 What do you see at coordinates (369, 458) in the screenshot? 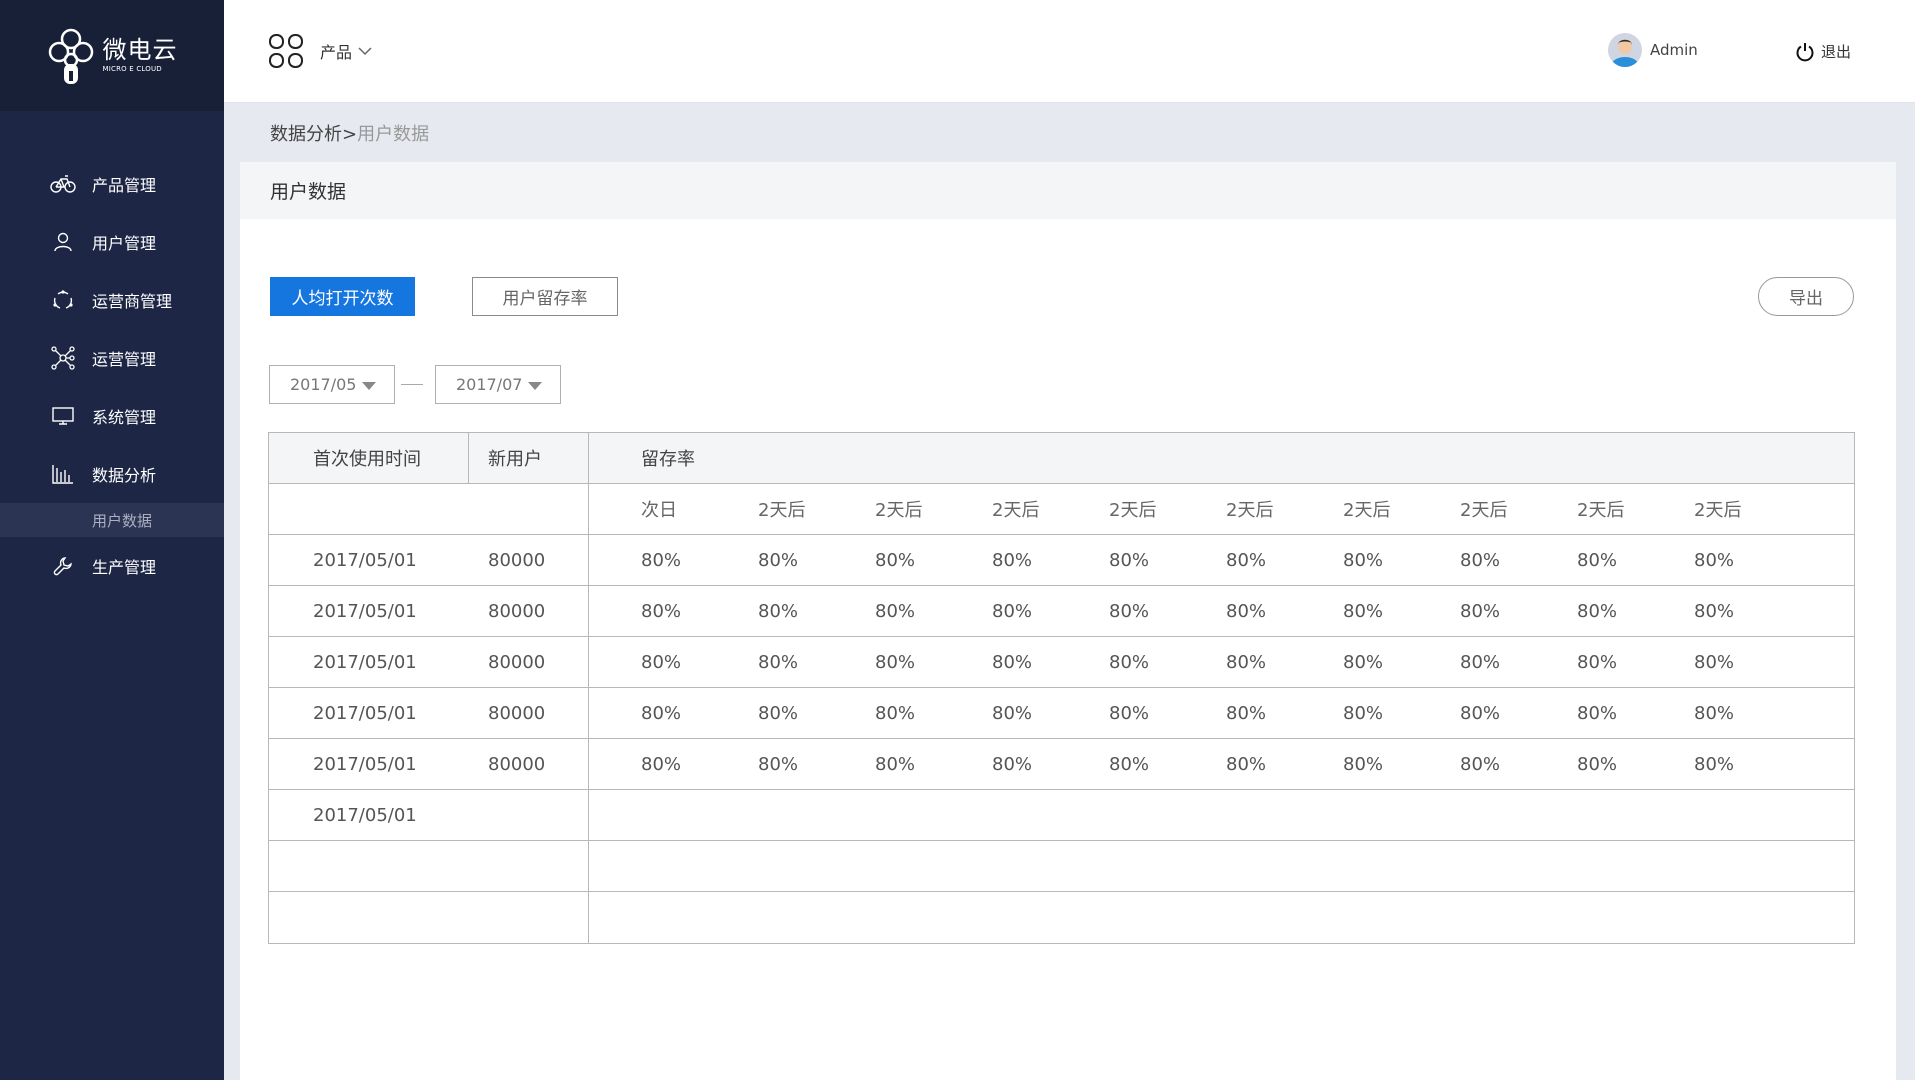
I see `header-first-use: 首次使用时间` at bounding box center [369, 458].